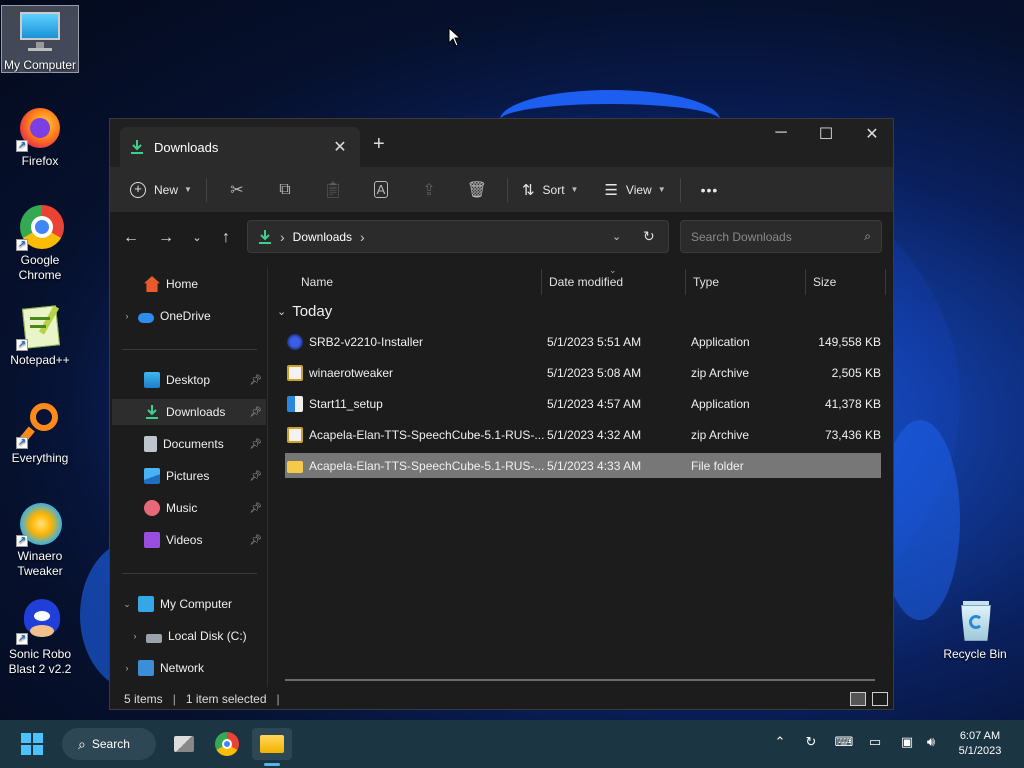  Describe the element at coordinates (186, 147) in the screenshot. I see `tab-title: Downloads` at that location.